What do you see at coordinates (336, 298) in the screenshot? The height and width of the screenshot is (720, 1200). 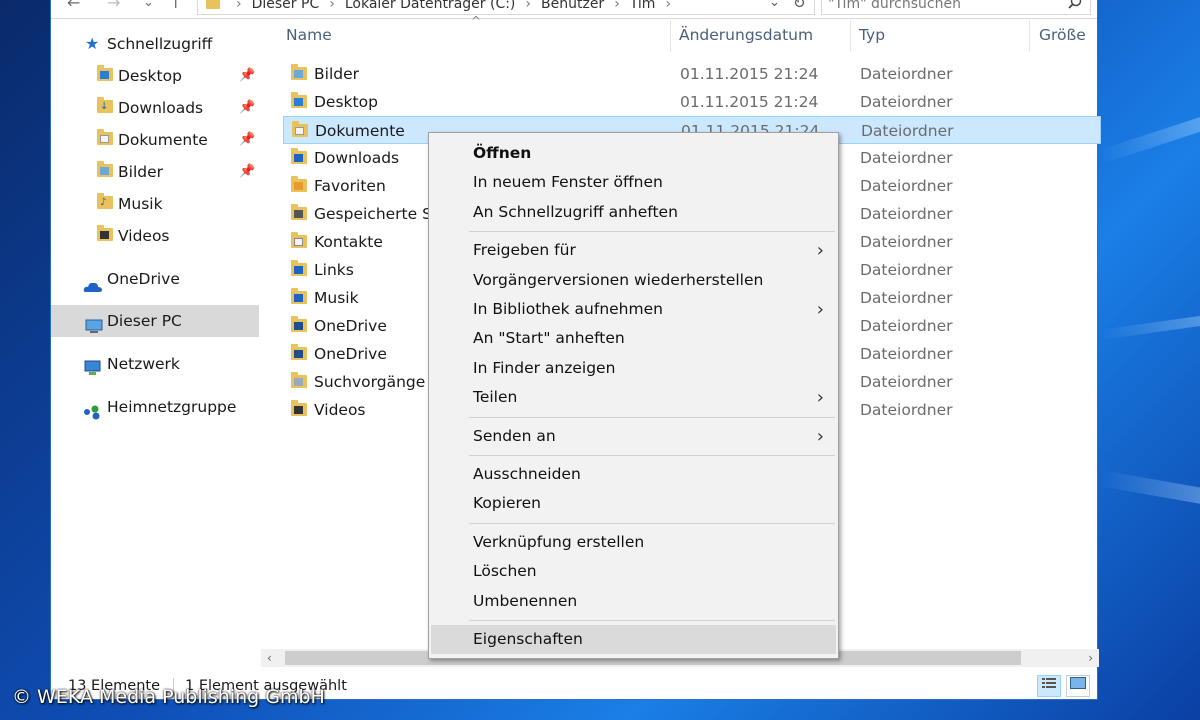 I see `file-name: Musik` at bounding box center [336, 298].